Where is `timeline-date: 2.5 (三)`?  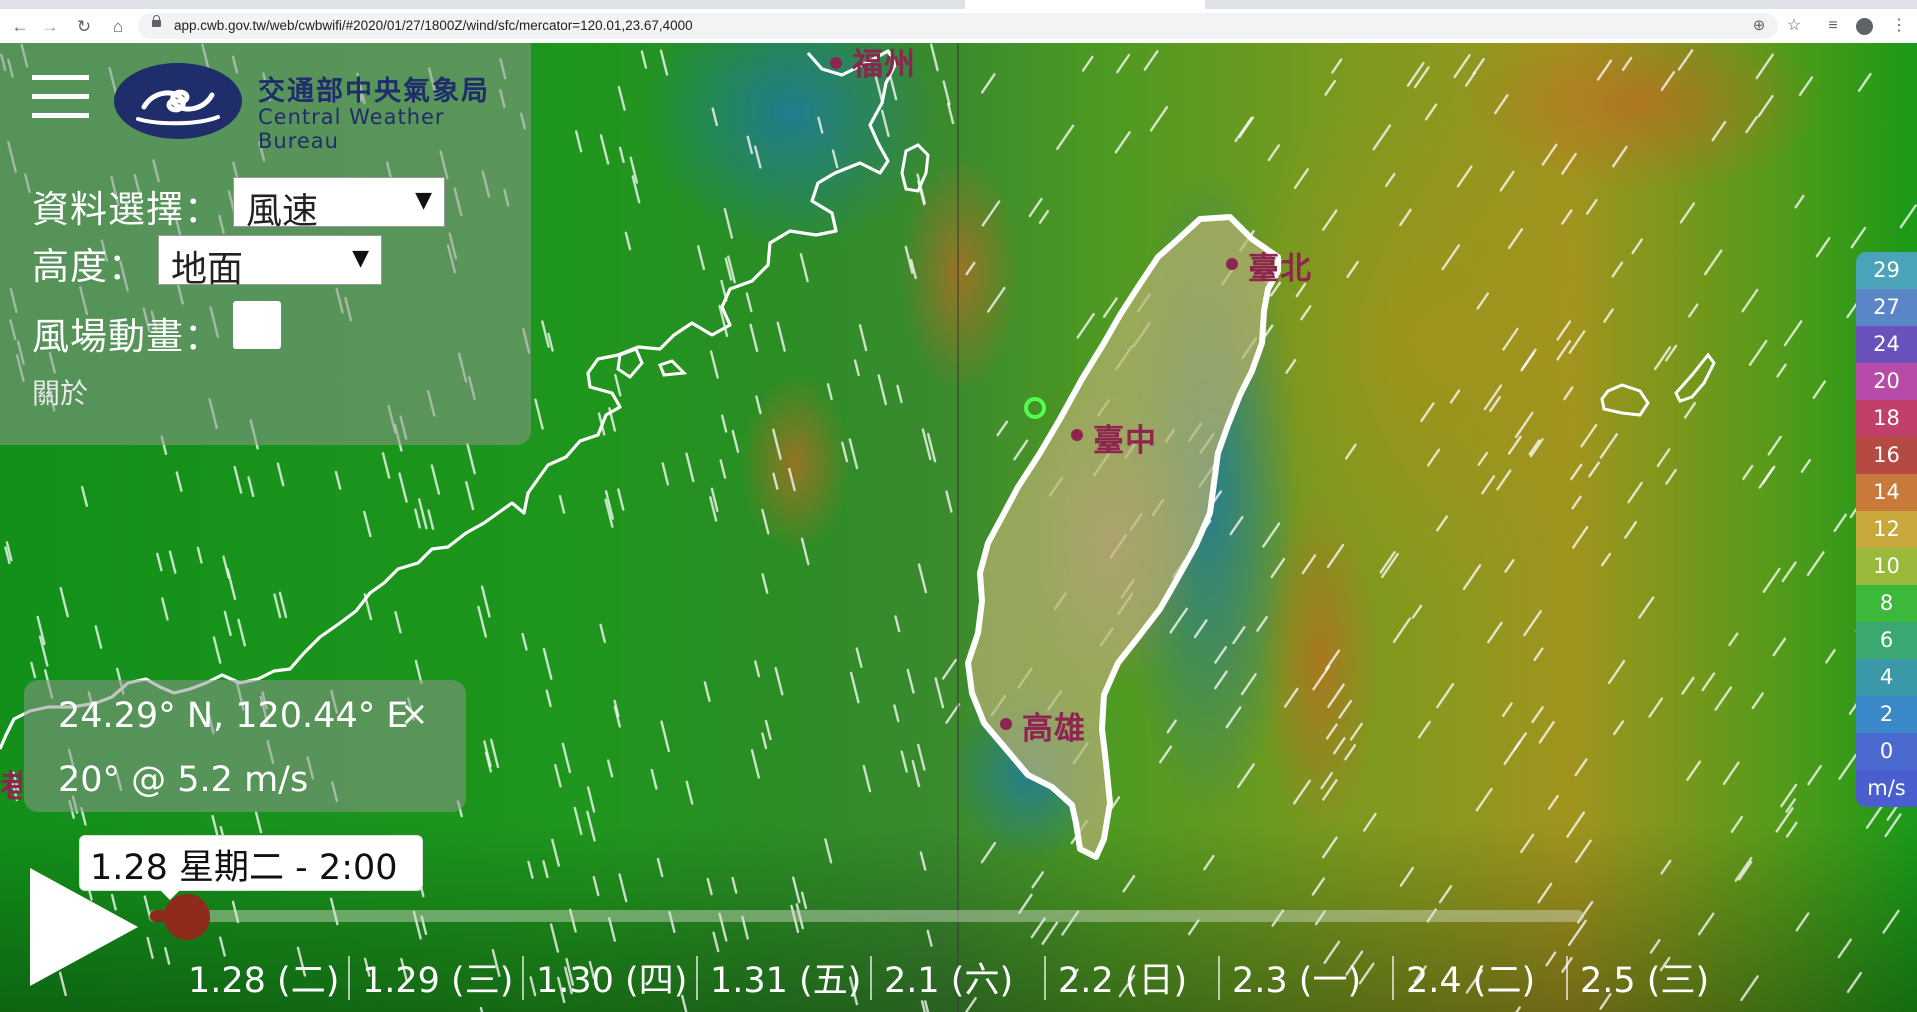 timeline-date: 2.5 (三) is located at coordinates (1644, 977).